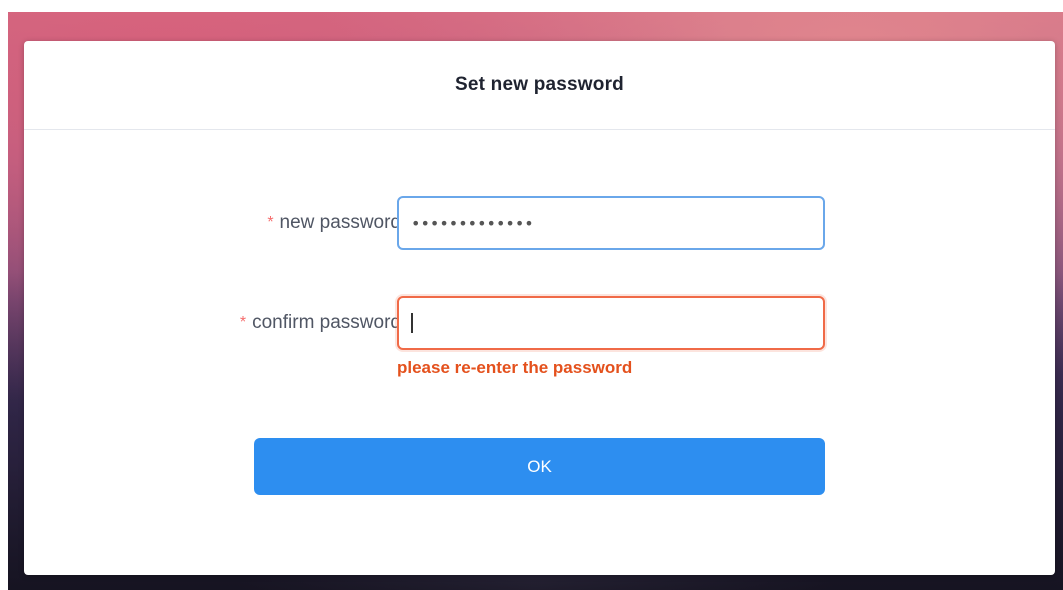 This screenshot has width=1063, height=590. What do you see at coordinates (326, 322) in the screenshot?
I see `confirm-password-label-text: confirm password` at bounding box center [326, 322].